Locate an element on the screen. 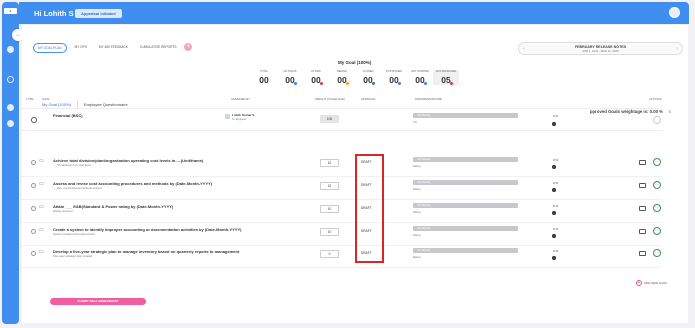 The width and height of the screenshot is (695, 328). stat-5: POSTPONED 00 is located at coordinates (394, 77).